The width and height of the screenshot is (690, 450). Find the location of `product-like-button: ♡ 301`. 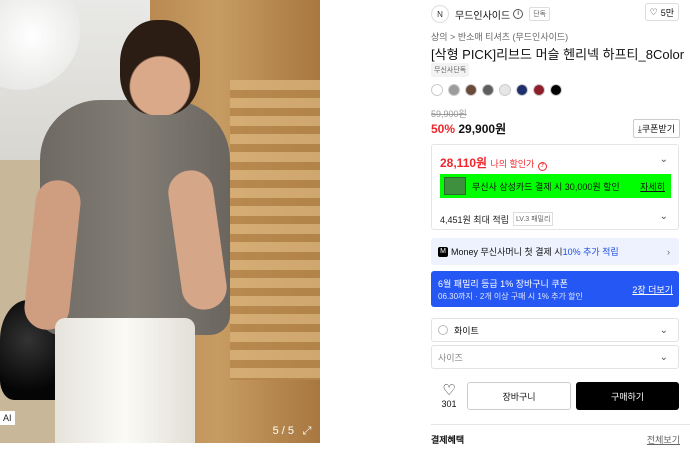

product-like-button: ♡ 301 is located at coordinates (449, 396).